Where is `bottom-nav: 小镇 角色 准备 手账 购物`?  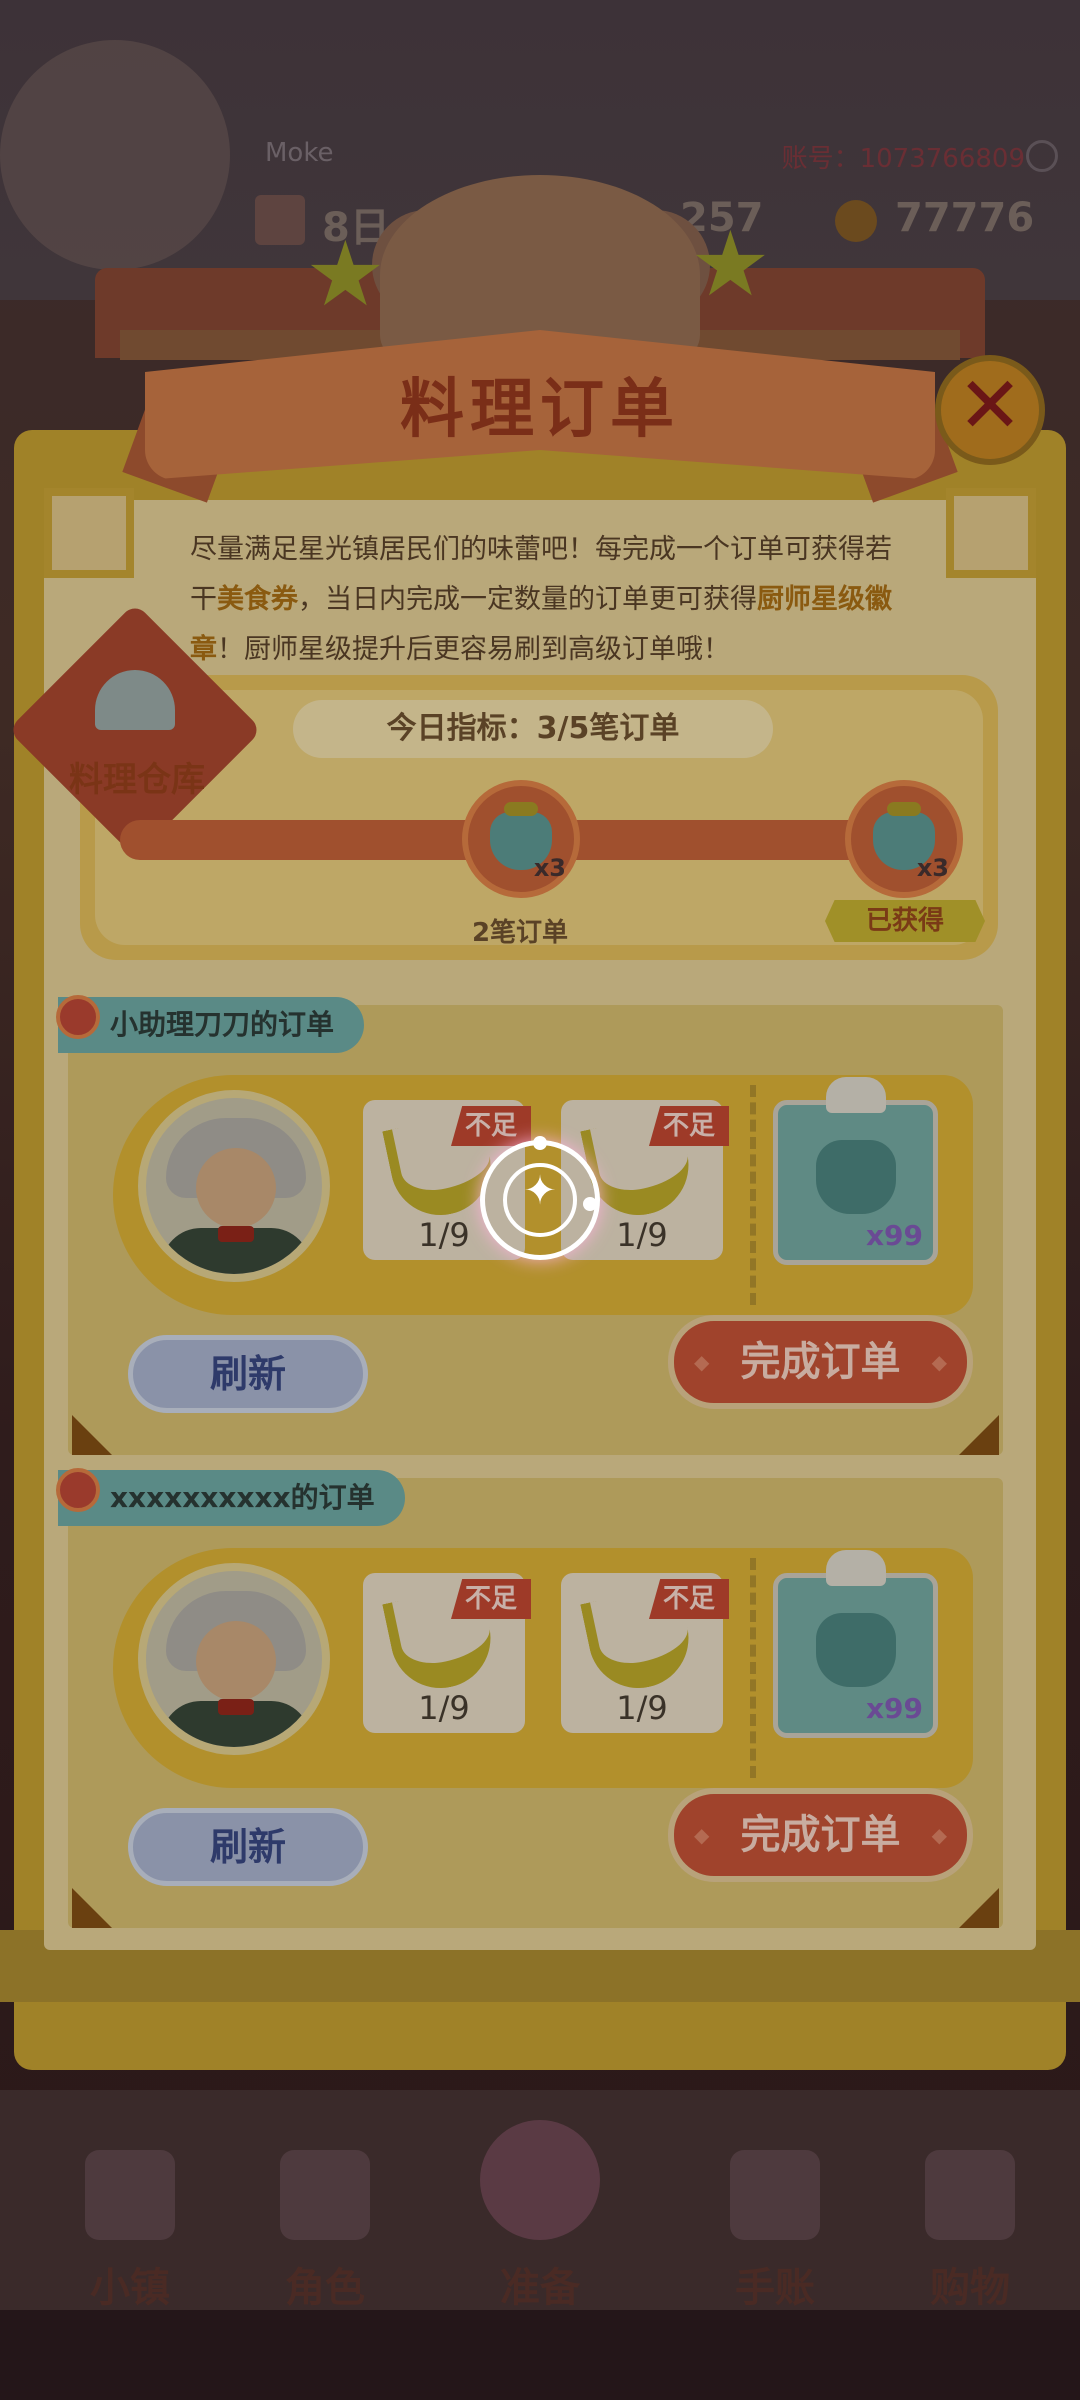
bottom-nav: 小镇 角色 准备 手账 购物 is located at coordinates (540, 2200).